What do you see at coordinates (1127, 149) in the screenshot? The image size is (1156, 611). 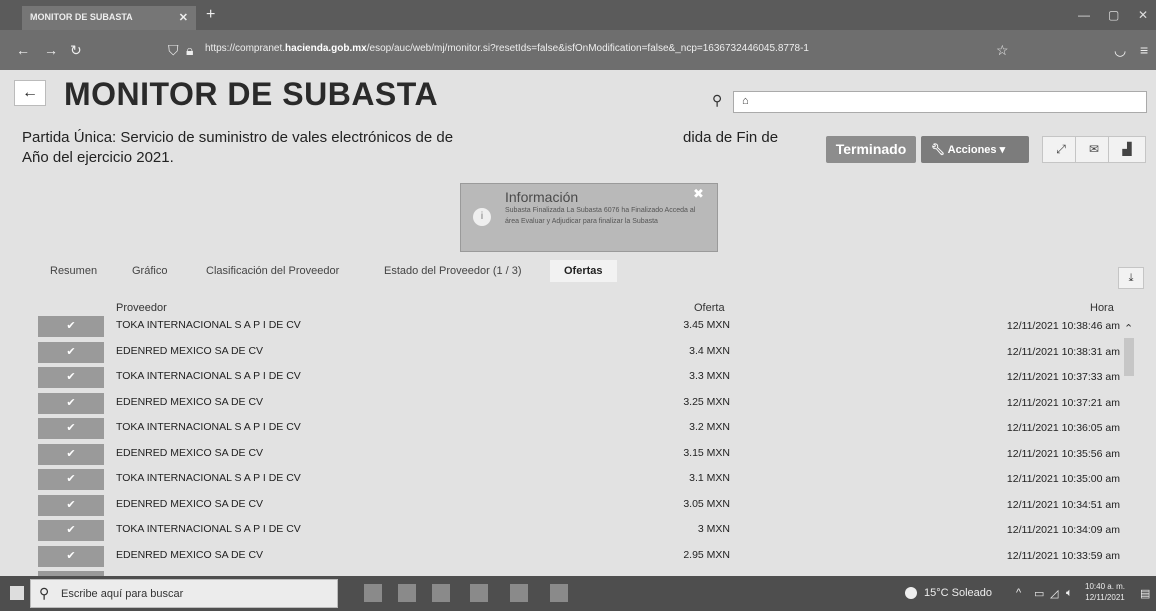 I see `chart-icon: ▟` at bounding box center [1127, 149].